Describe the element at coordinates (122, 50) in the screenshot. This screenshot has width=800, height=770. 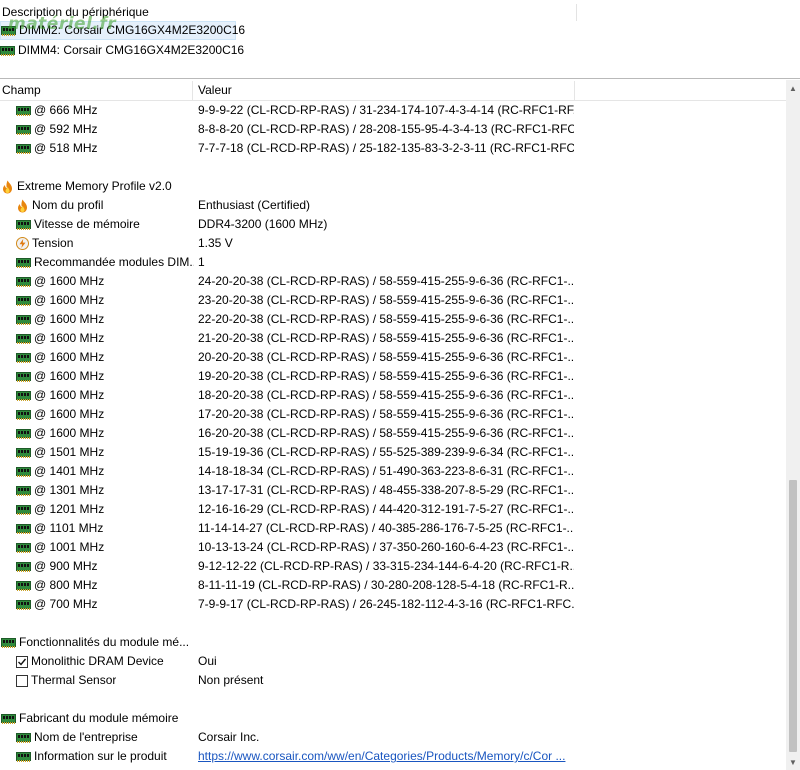
I see `device-item-dimm4: DIMM4: Corsair CMG16GX4M2E3200C16` at that location.